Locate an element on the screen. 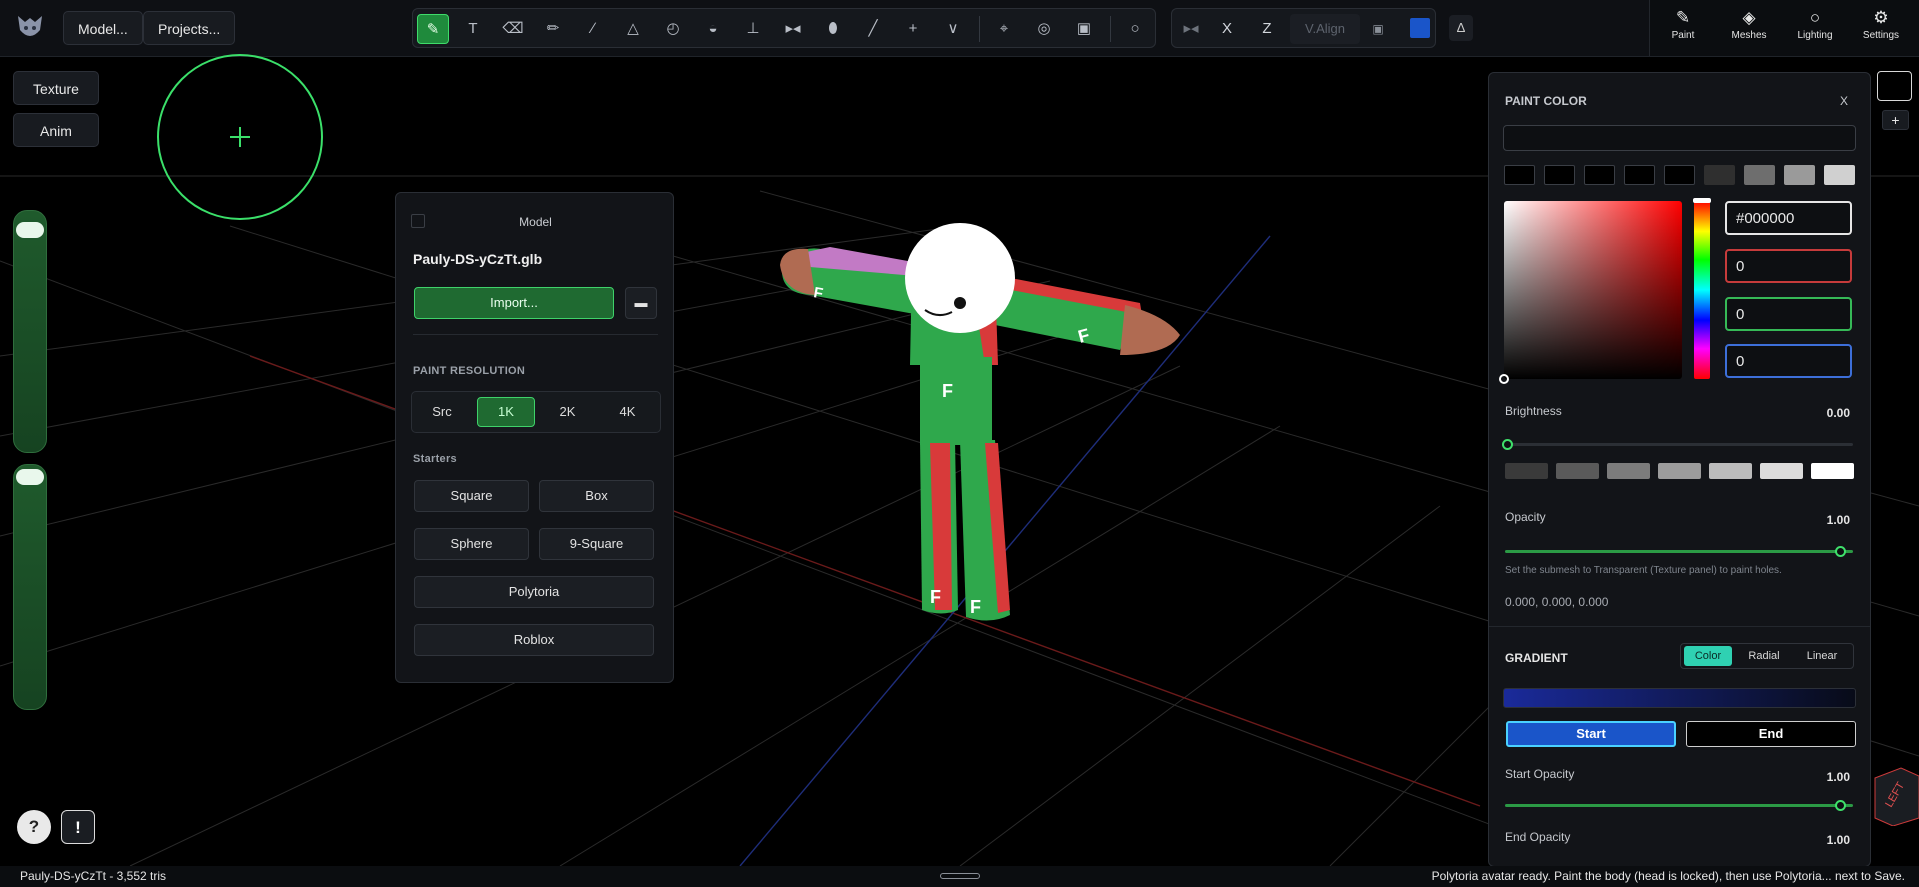 This screenshot has width=1919, height=887. gradient-tab-radial: Radial is located at coordinates (1764, 656).